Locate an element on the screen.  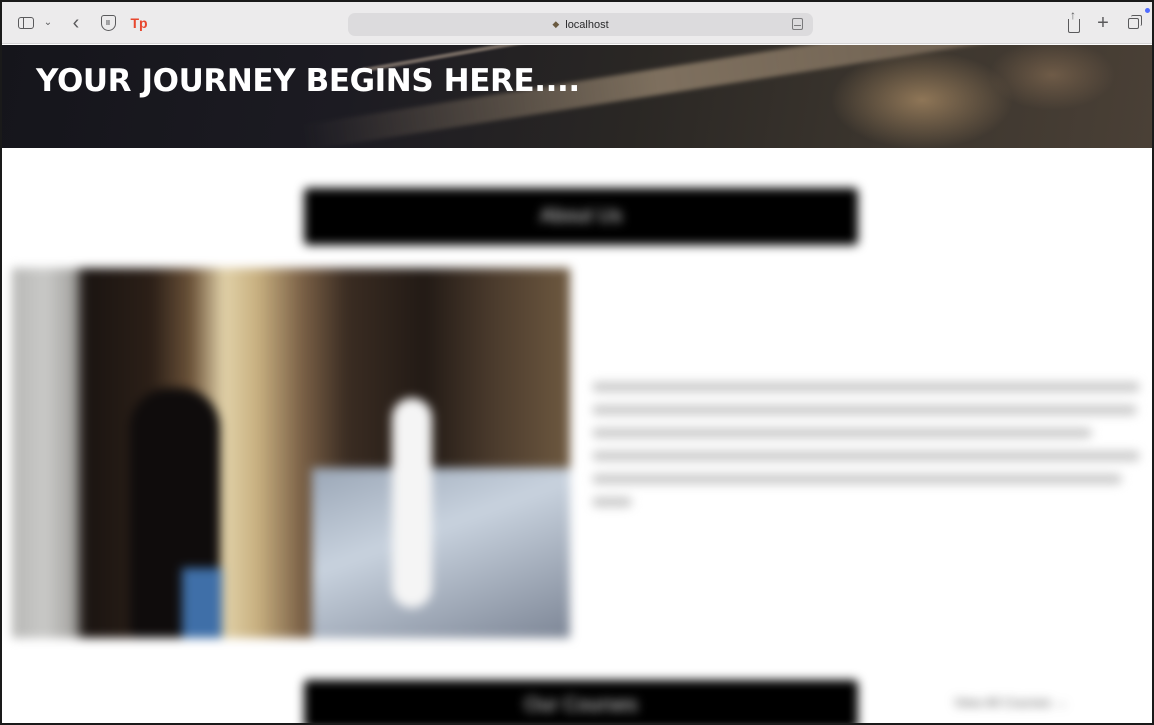
about-us-button: About Us is located at coordinates (581, 216).